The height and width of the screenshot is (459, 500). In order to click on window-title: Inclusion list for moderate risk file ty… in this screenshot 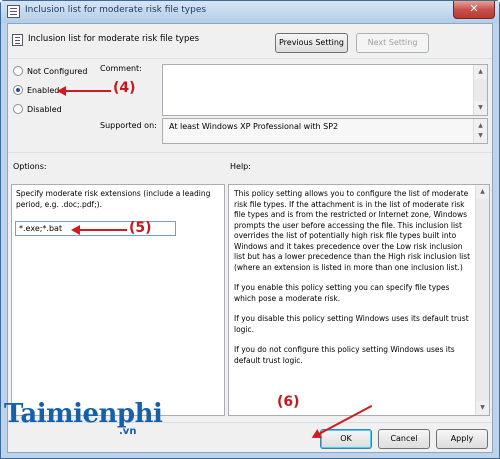, I will do `click(116, 10)`.